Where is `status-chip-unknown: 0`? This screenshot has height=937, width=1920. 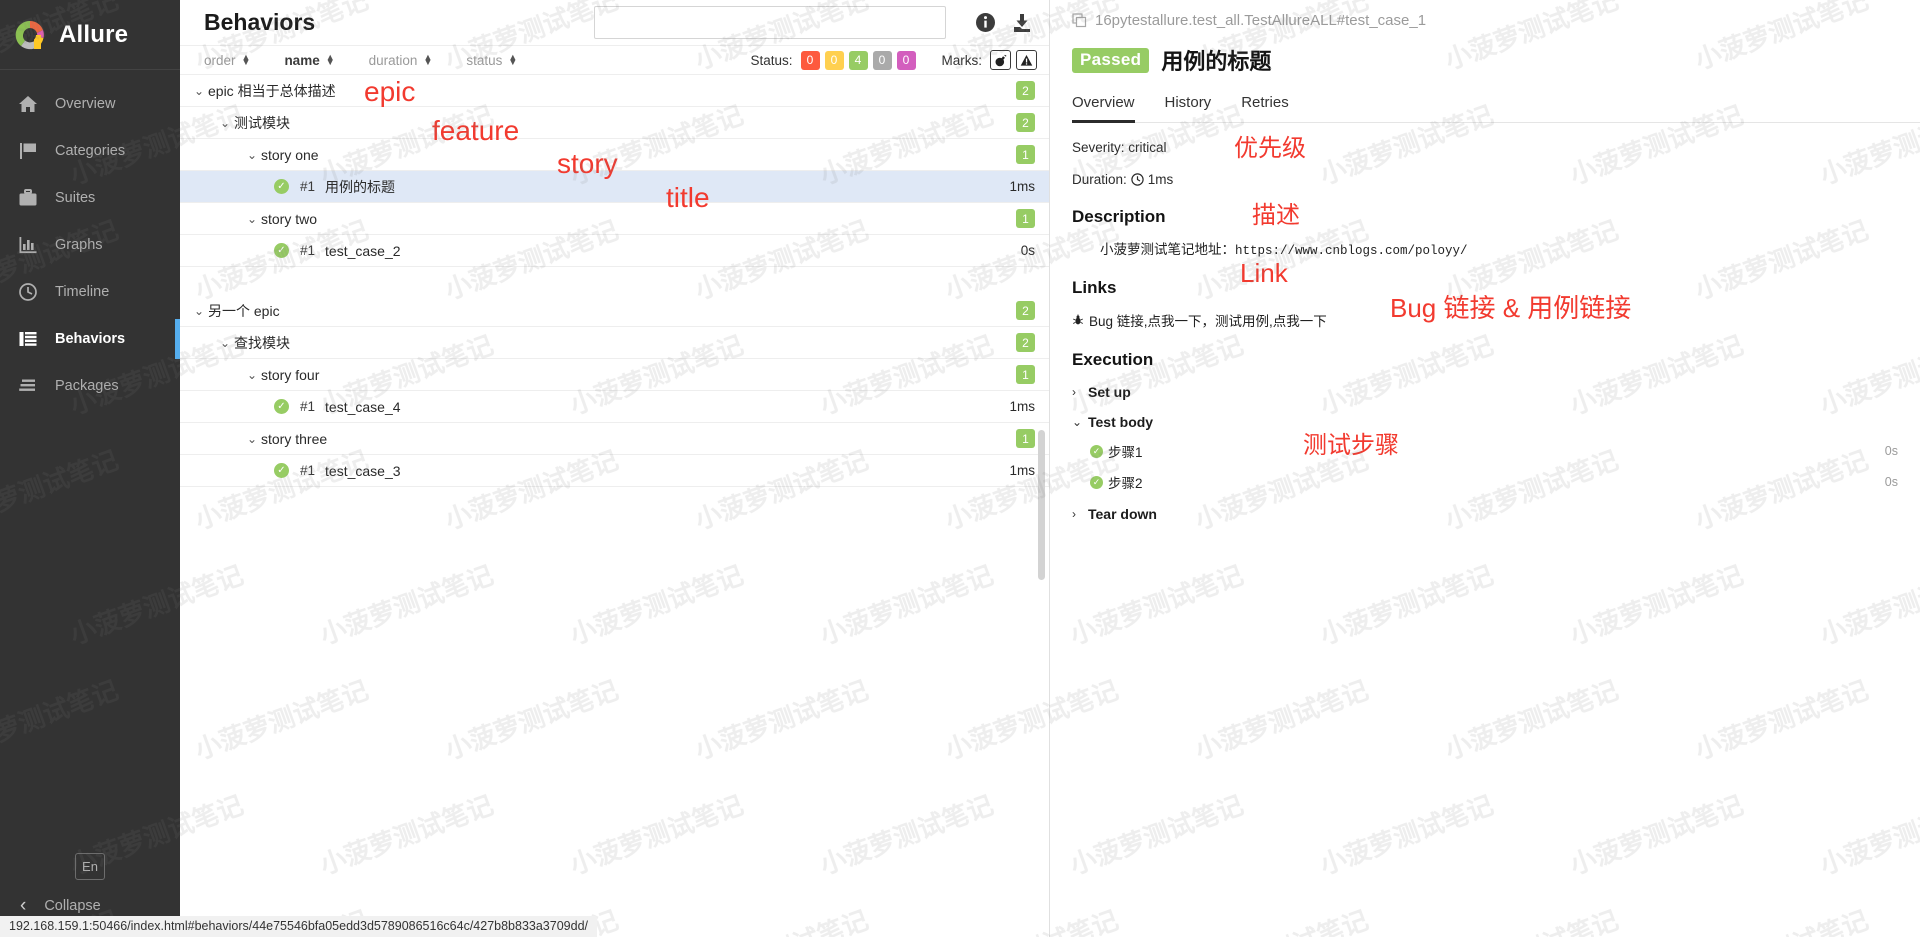 status-chip-unknown: 0 is located at coordinates (906, 60).